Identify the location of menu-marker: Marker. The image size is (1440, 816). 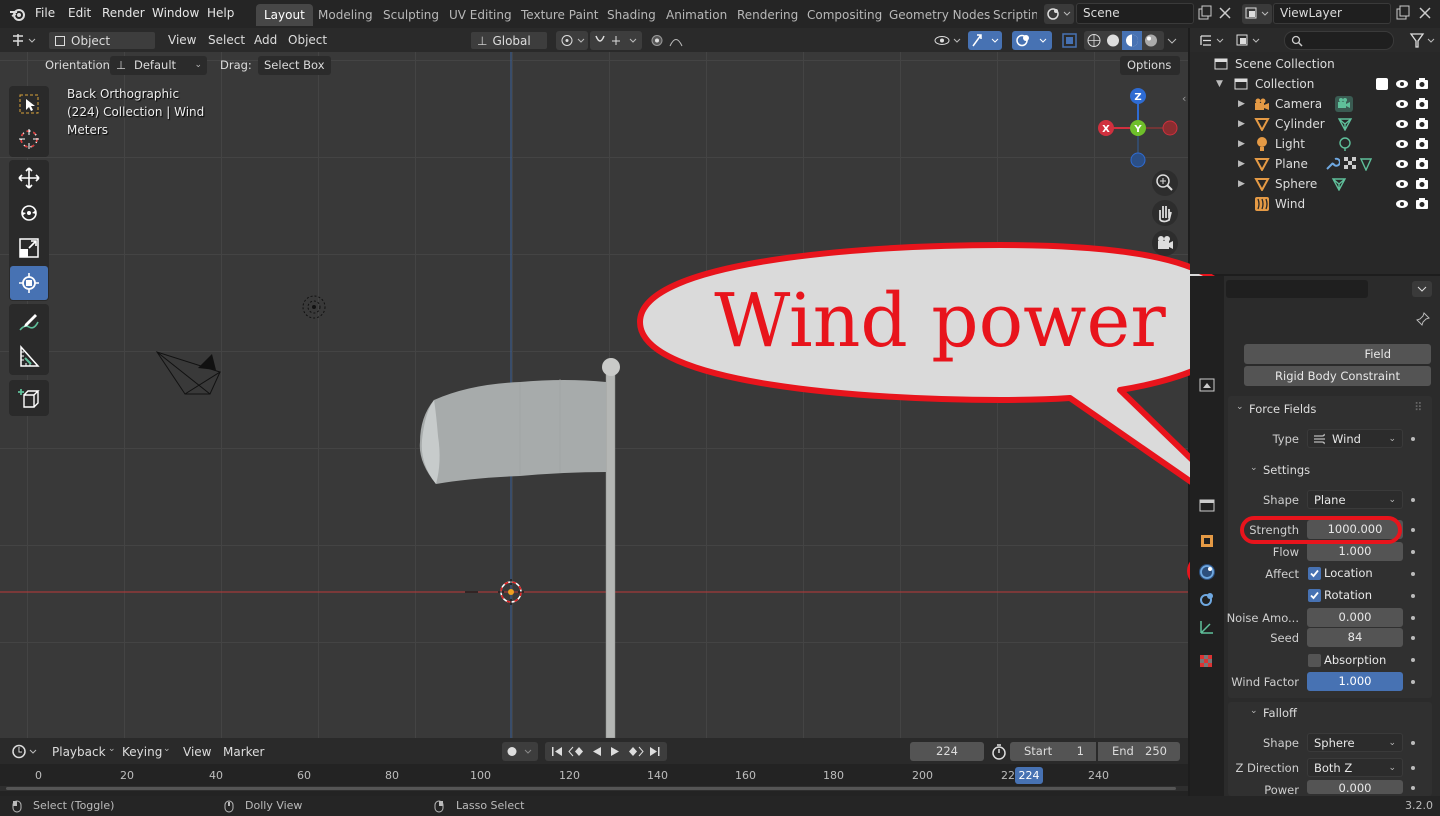
(243, 752).